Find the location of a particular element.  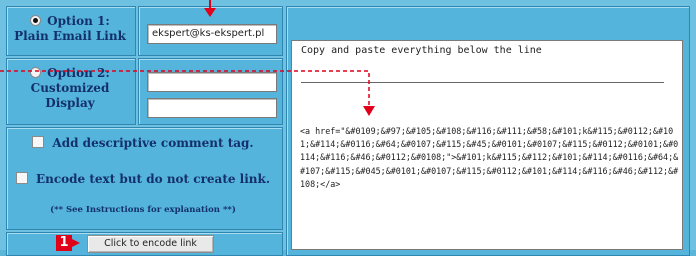

output-header: Copy and paste everything below the line is located at coordinates (421, 50).